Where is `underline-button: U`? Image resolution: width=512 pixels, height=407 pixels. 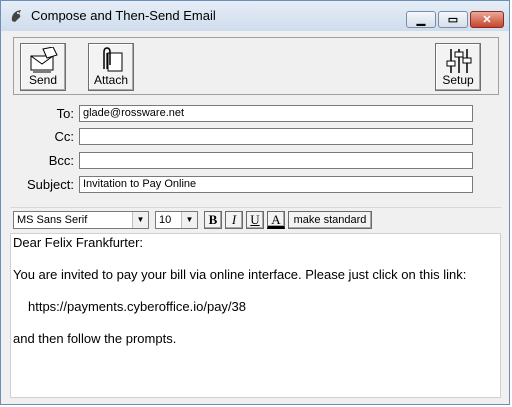
underline-button: U is located at coordinates (255, 220).